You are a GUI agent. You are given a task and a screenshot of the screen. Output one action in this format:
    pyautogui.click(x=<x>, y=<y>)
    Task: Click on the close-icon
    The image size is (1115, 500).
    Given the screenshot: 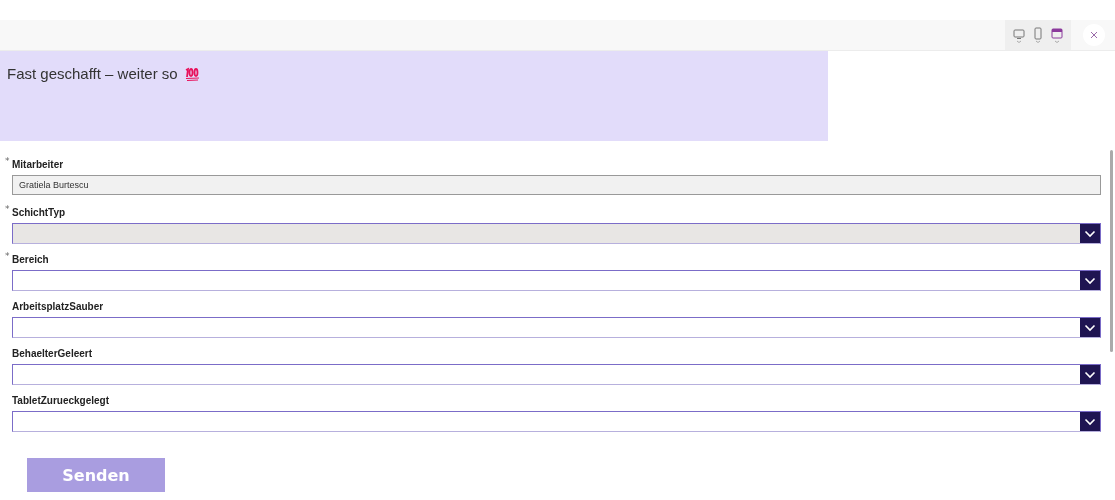 What is the action you would take?
    pyautogui.click(x=1094, y=35)
    